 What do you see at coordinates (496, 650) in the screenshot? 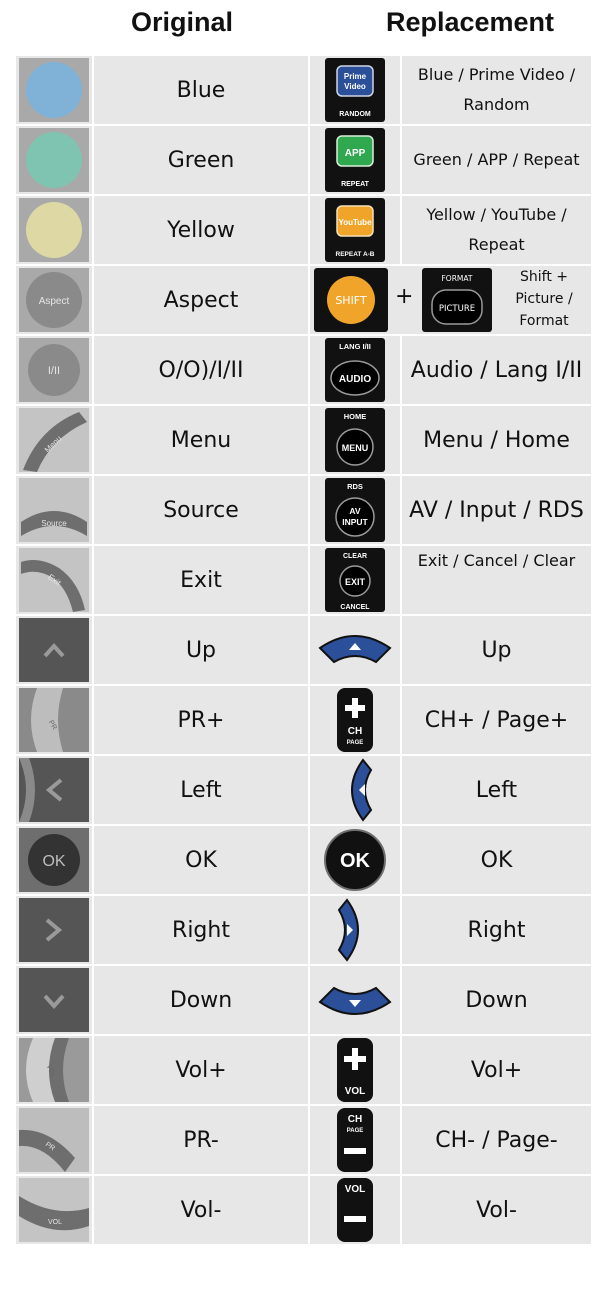
I see `replacement-label: Up` at bounding box center [496, 650].